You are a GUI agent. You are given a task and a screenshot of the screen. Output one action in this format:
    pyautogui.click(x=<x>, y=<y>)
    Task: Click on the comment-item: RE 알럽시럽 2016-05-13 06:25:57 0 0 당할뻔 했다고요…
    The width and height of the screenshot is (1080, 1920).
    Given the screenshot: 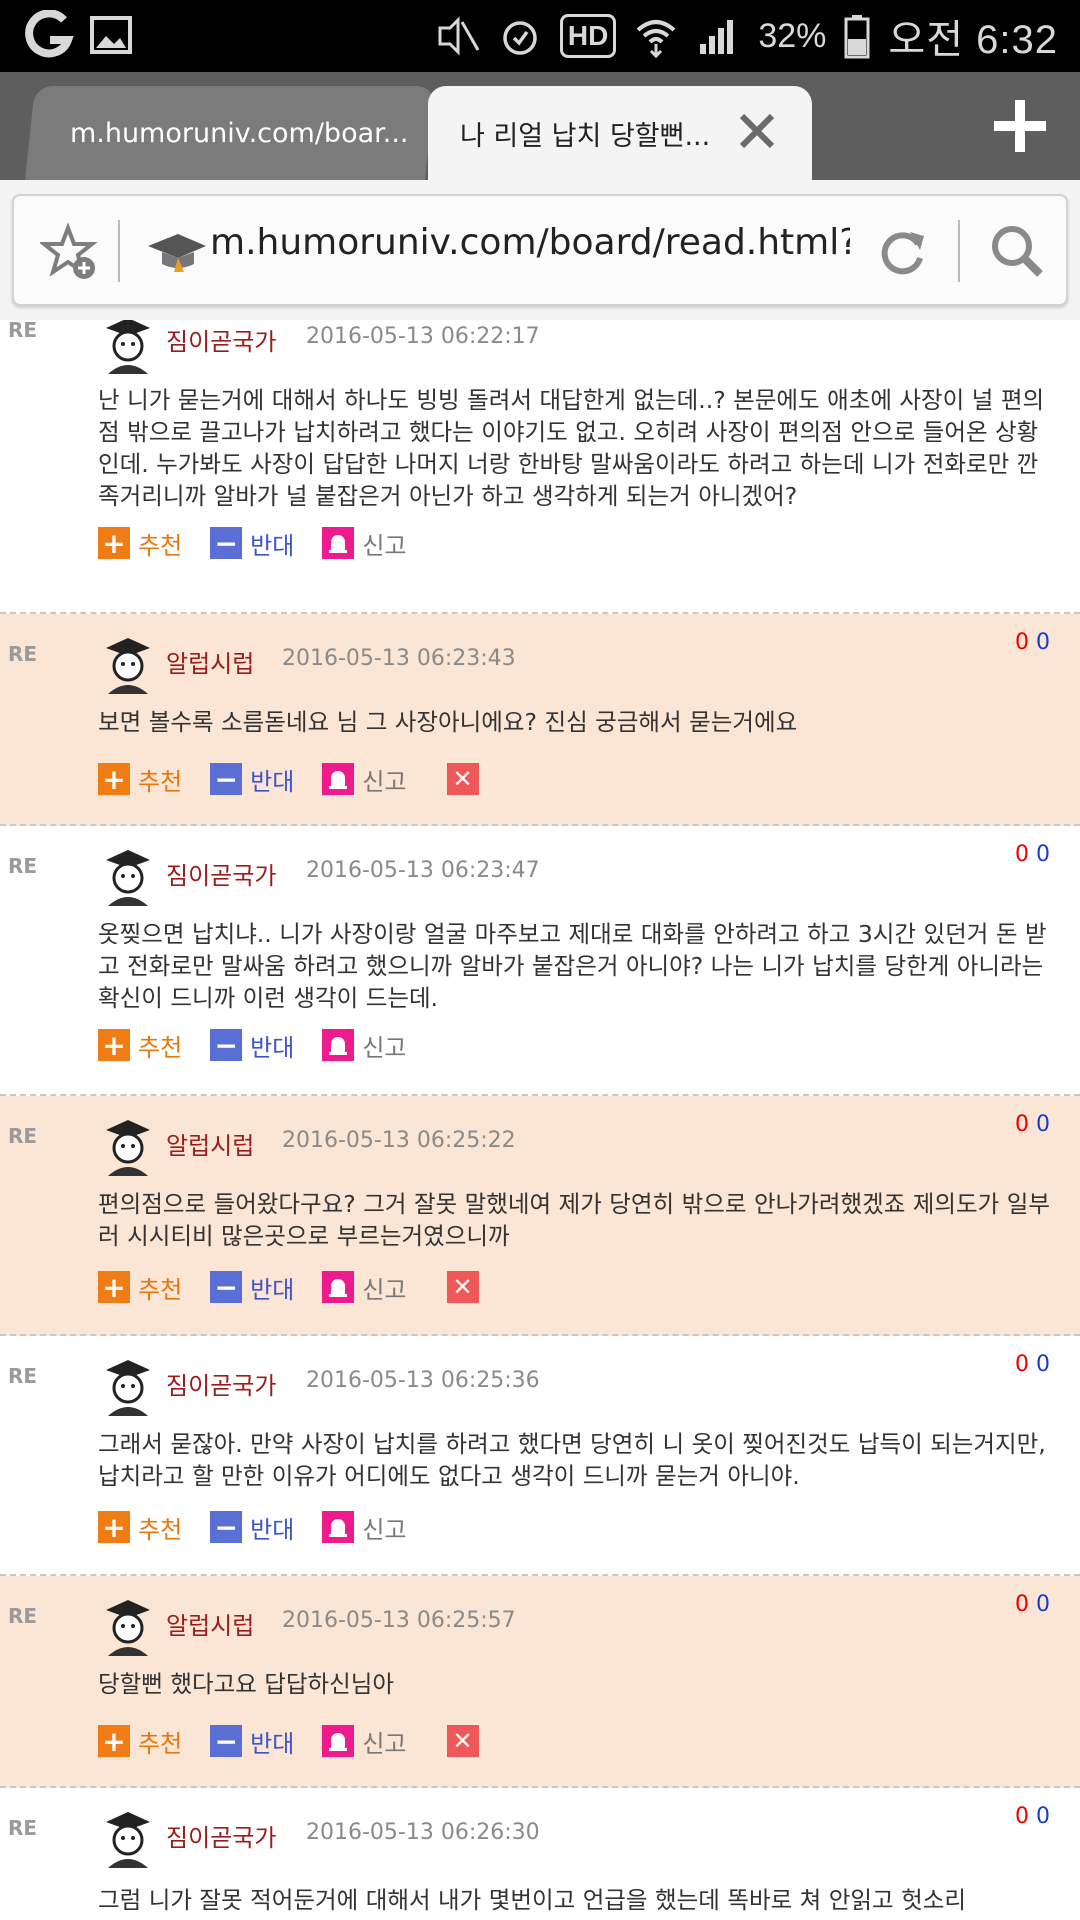 What is the action you would take?
    pyautogui.click(x=540, y=1682)
    